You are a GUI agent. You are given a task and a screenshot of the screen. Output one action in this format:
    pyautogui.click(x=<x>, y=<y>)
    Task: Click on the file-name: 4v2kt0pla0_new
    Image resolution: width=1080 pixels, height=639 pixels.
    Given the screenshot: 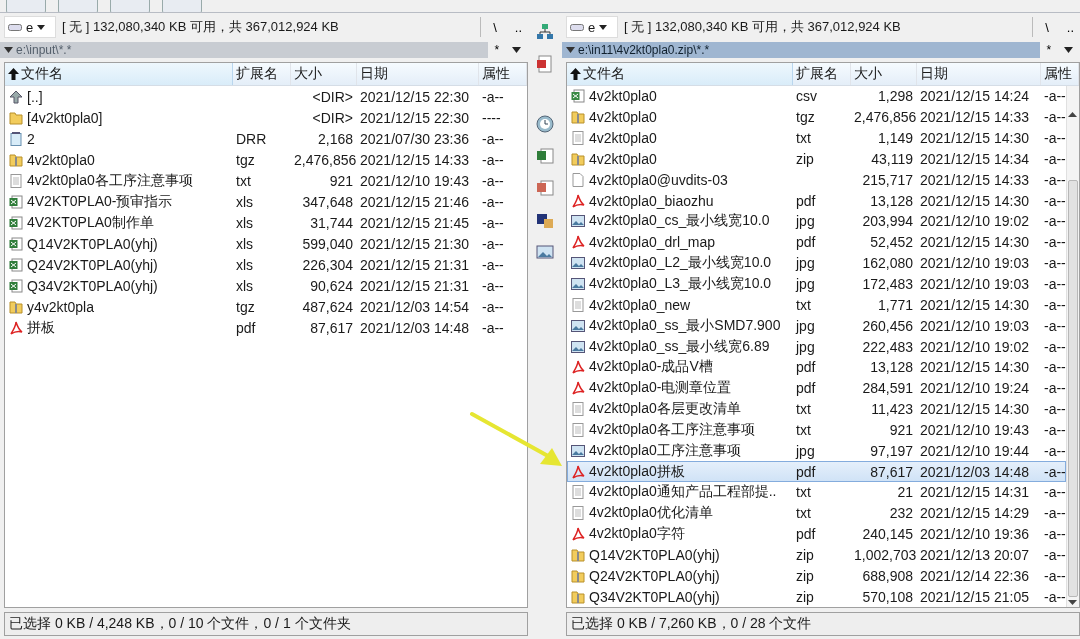 What is the action you would take?
    pyautogui.click(x=640, y=304)
    